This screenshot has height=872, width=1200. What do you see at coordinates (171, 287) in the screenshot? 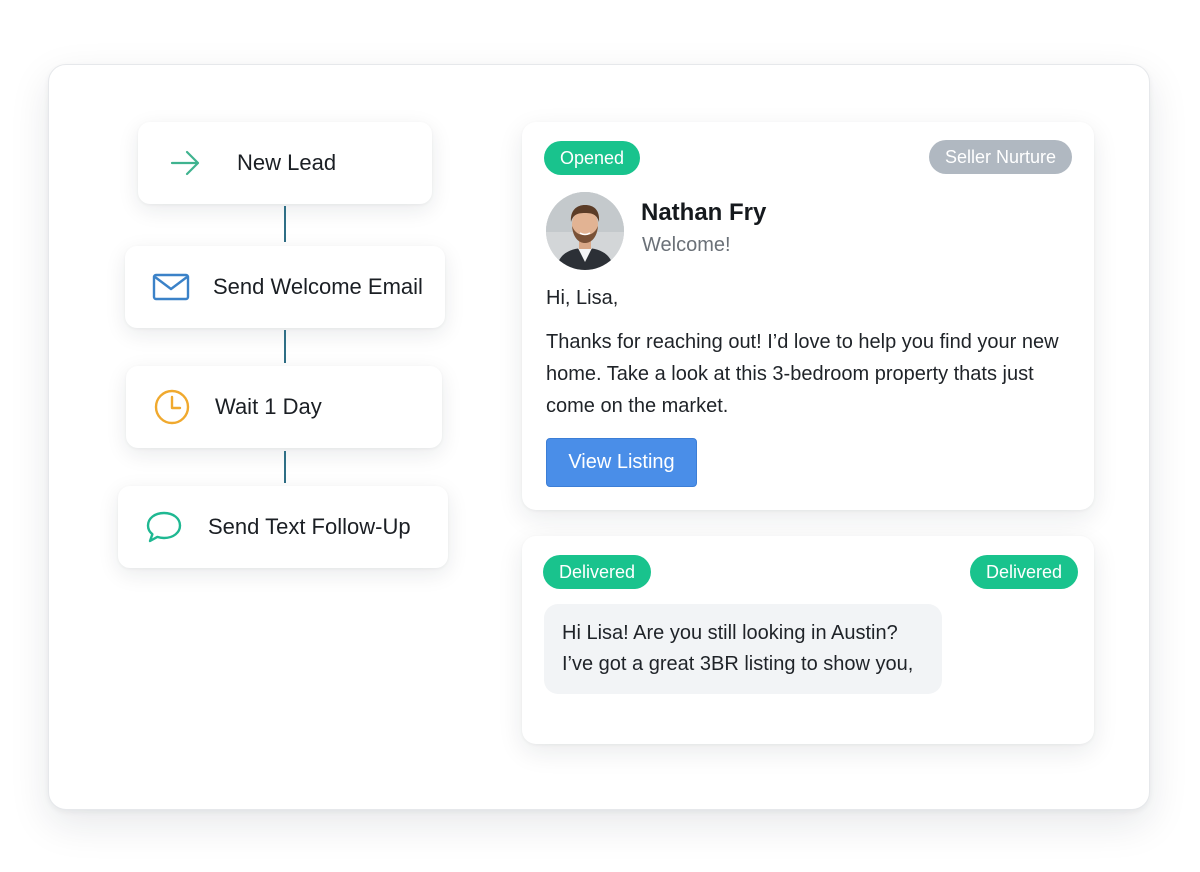
I see `envelope-icon` at bounding box center [171, 287].